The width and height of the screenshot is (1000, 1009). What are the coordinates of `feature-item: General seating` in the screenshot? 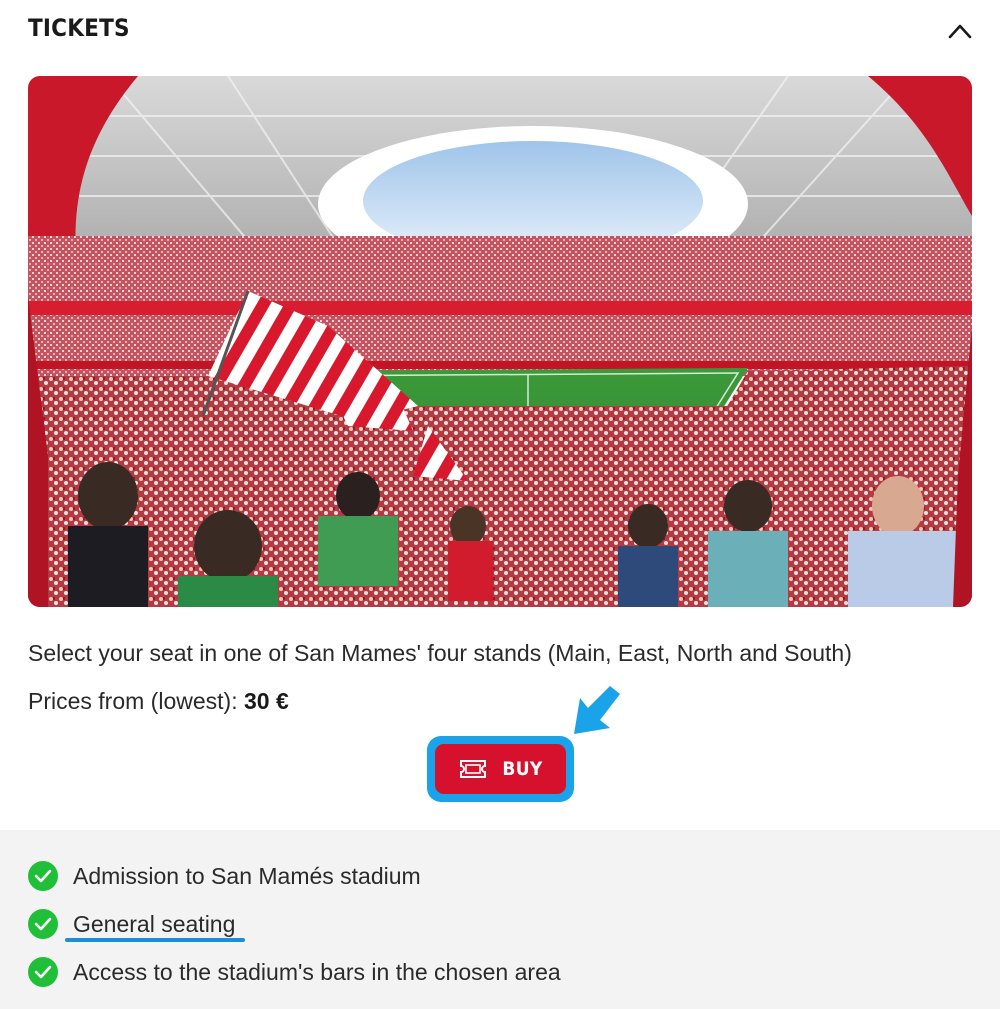 It's located at (131, 924).